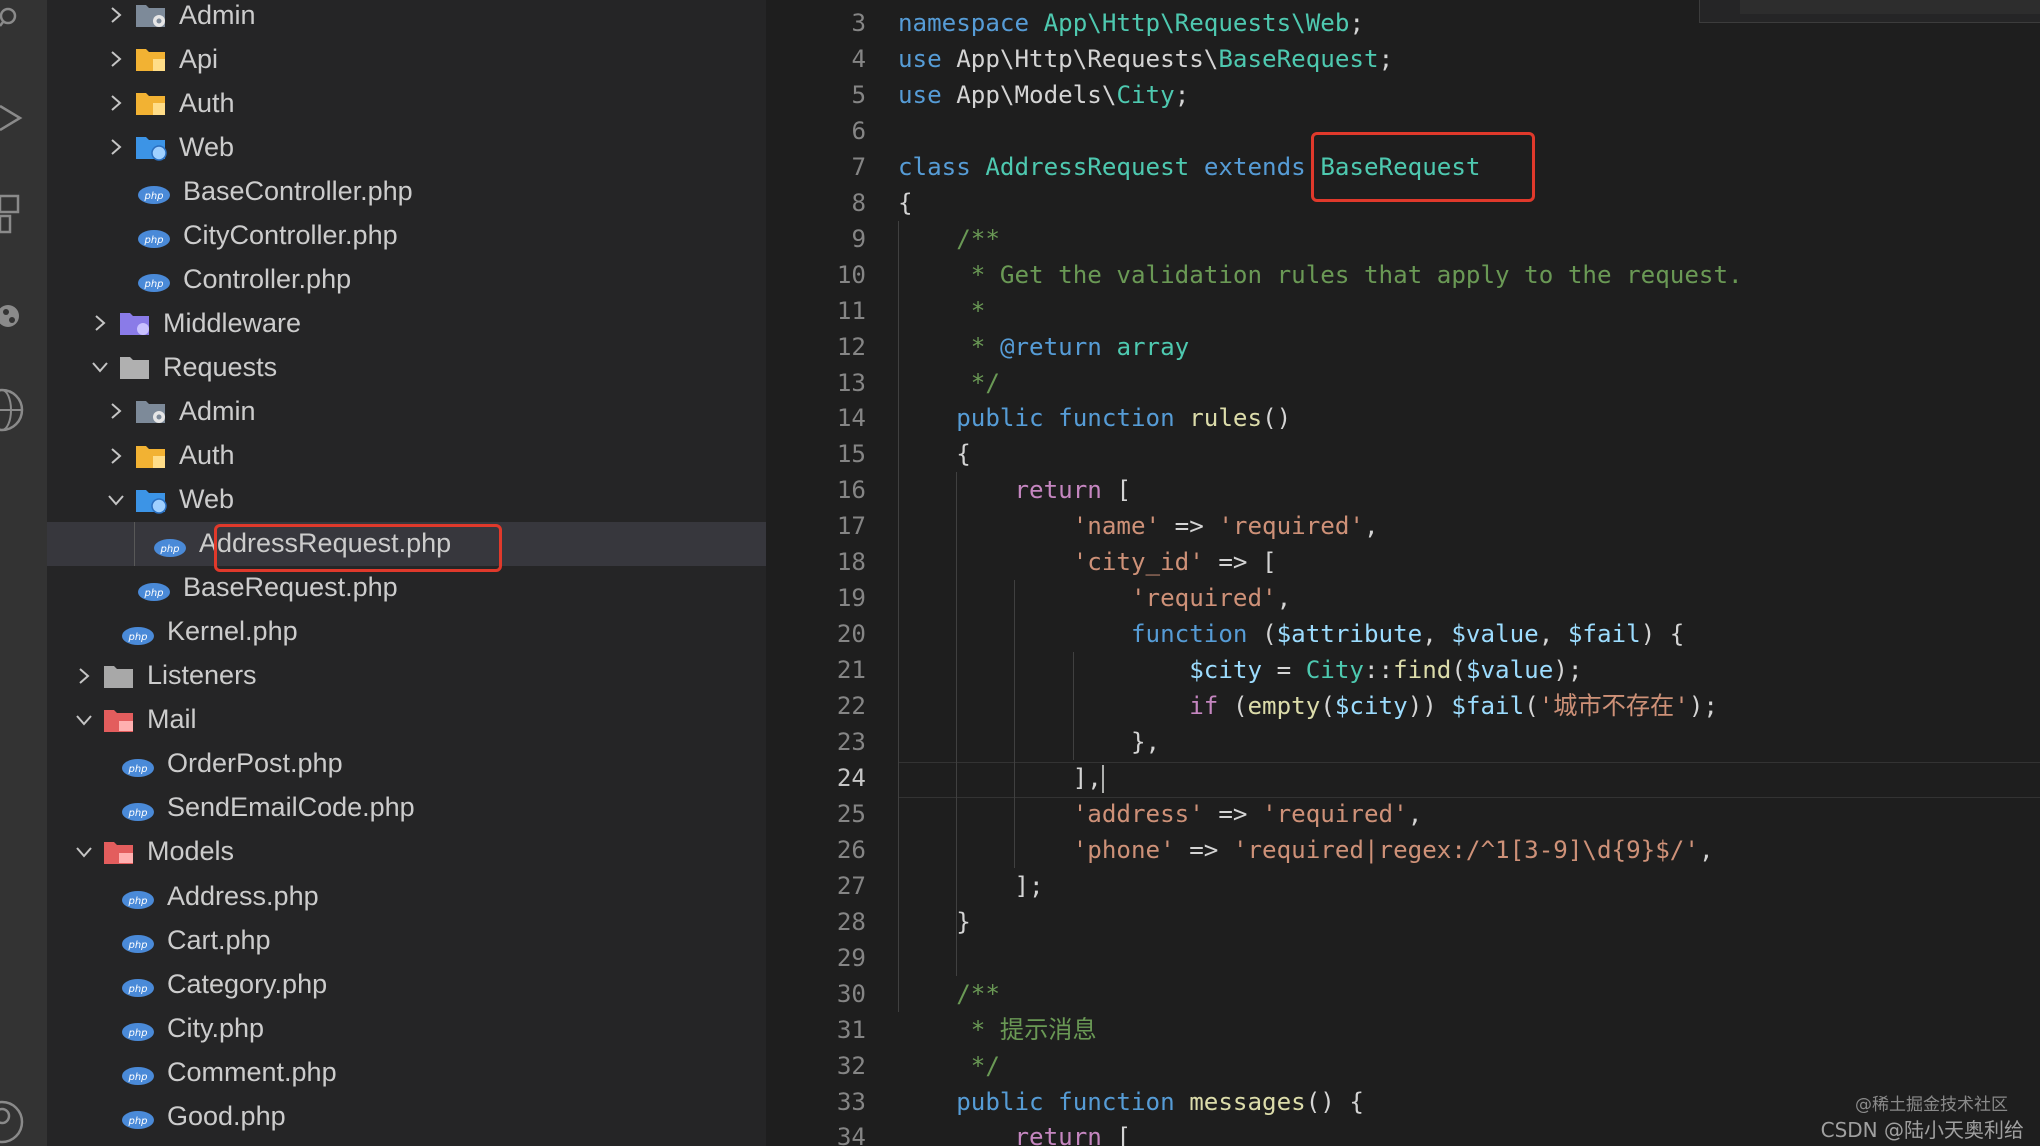 The height and width of the screenshot is (1146, 2040). Describe the element at coordinates (406, 588) in the screenshot. I see `file-item: php BaseRequest.php` at that location.